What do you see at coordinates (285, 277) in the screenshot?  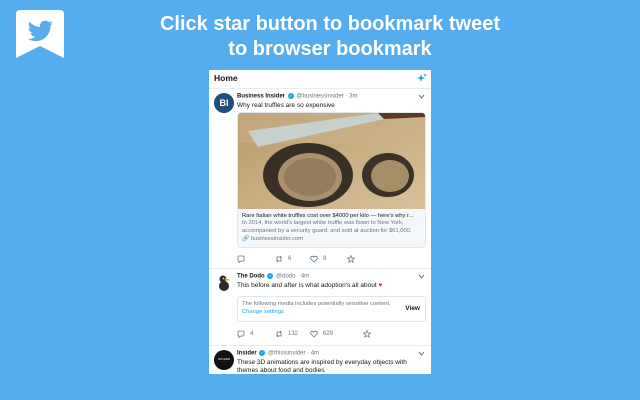 I see `author-handle: @dodo` at bounding box center [285, 277].